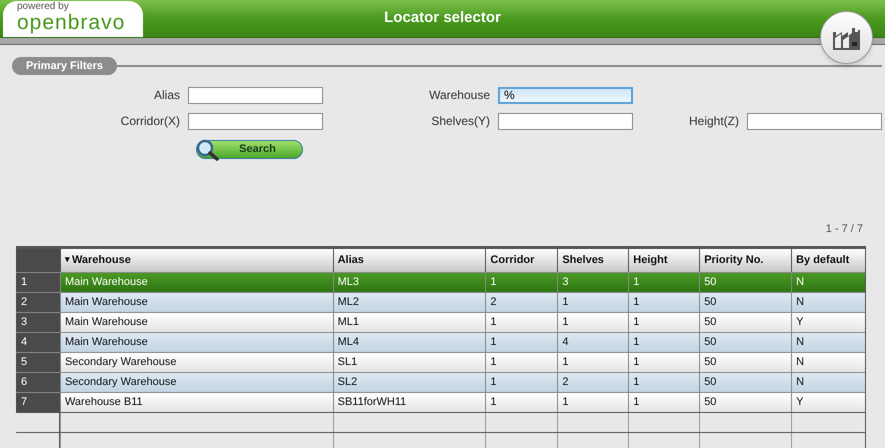 The height and width of the screenshot is (448, 885). Describe the element at coordinates (440, 382) in the screenshot. I see `table-row: 6 Secondary Warehouse SL2 1 2 1 50 N` at that location.